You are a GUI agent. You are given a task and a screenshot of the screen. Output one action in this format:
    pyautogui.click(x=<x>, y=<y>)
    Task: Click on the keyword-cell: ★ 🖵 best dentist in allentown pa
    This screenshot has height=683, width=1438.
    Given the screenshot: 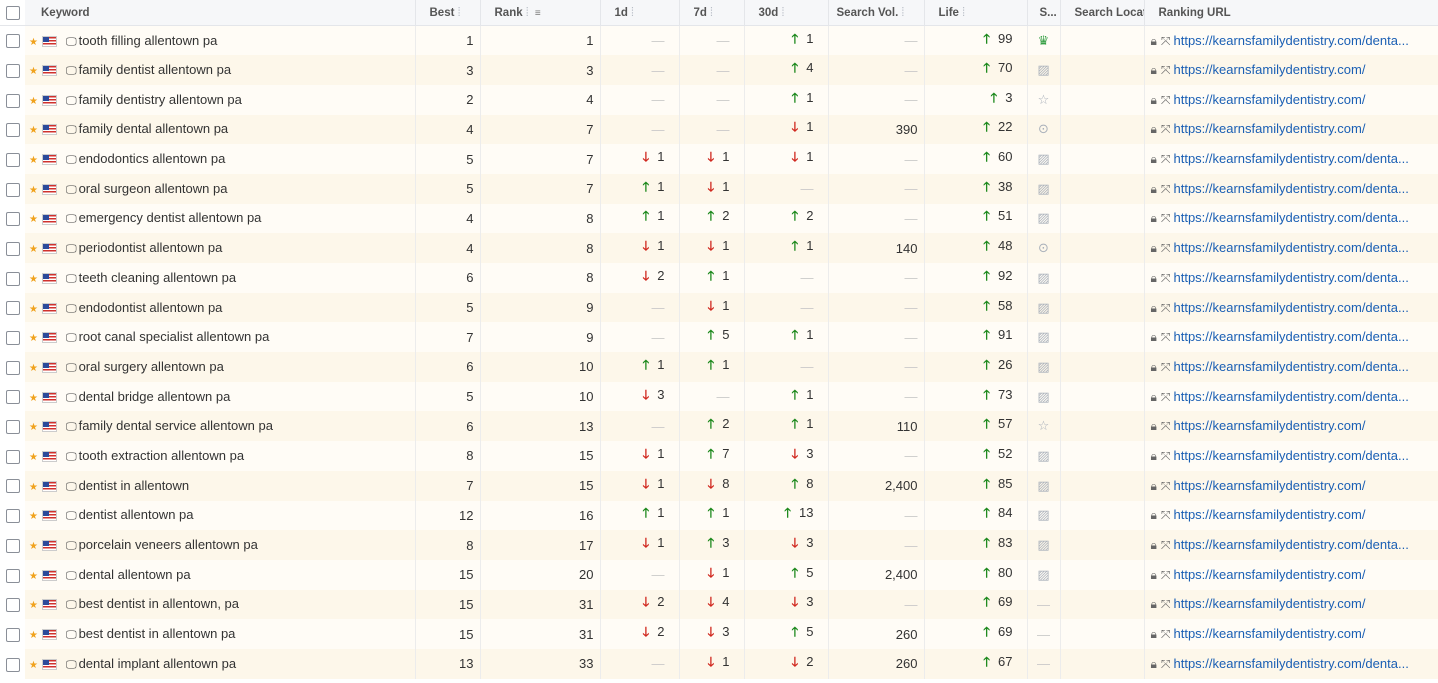 What is the action you would take?
    pyautogui.click(x=220, y=634)
    